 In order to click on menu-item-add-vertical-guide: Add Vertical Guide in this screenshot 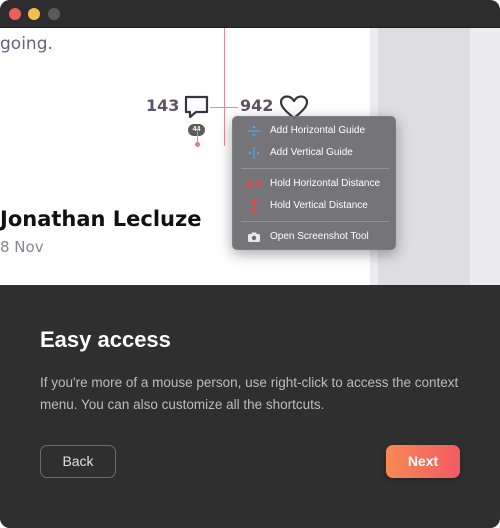, I will do `click(315, 153)`.